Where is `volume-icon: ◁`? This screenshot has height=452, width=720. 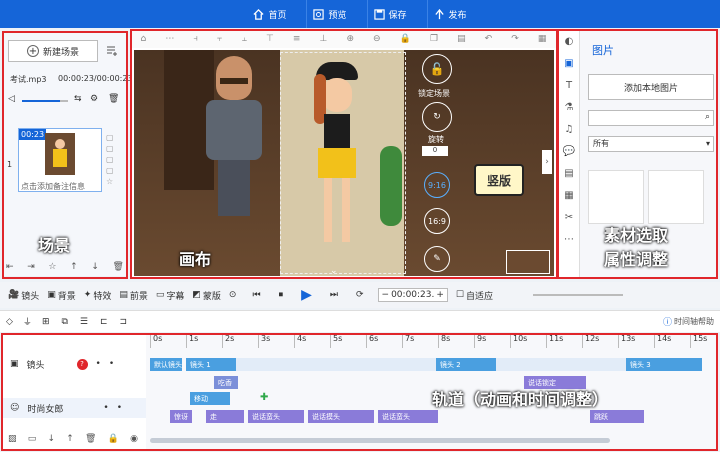 volume-icon: ◁ is located at coordinates (11, 99).